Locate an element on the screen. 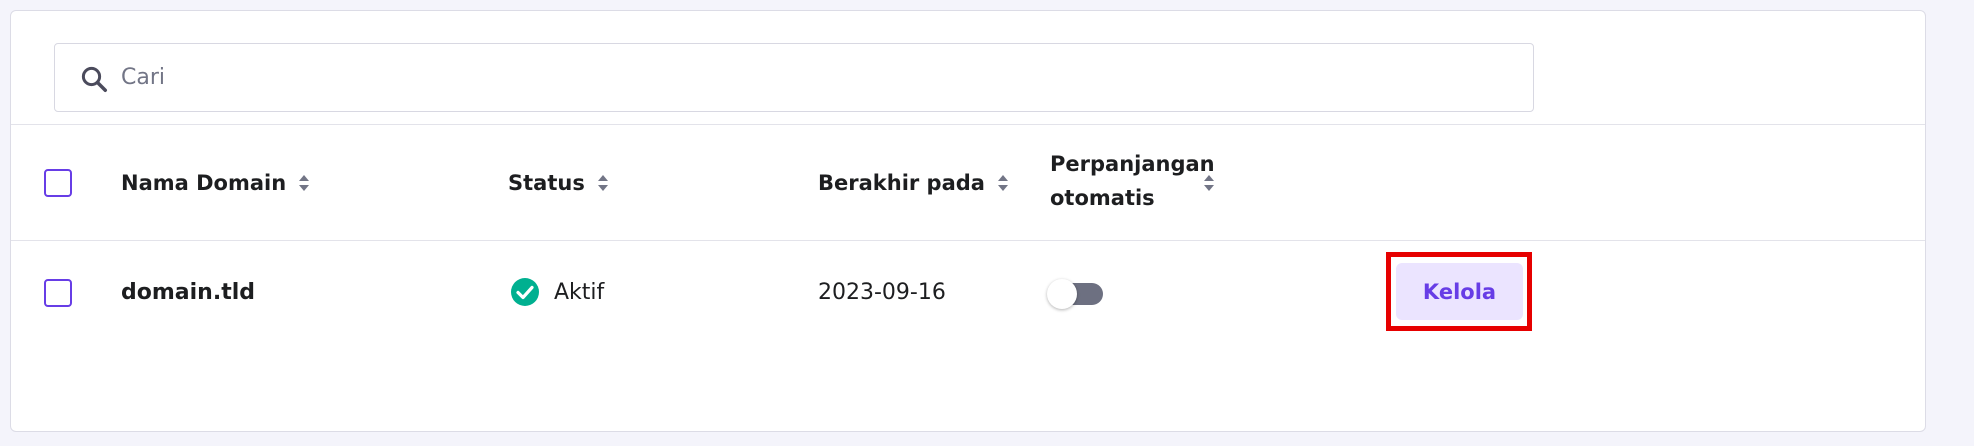 The width and height of the screenshot is (1974, 446). column-header-expires-label: Berakhir pada is located at coordinates (901, 183).